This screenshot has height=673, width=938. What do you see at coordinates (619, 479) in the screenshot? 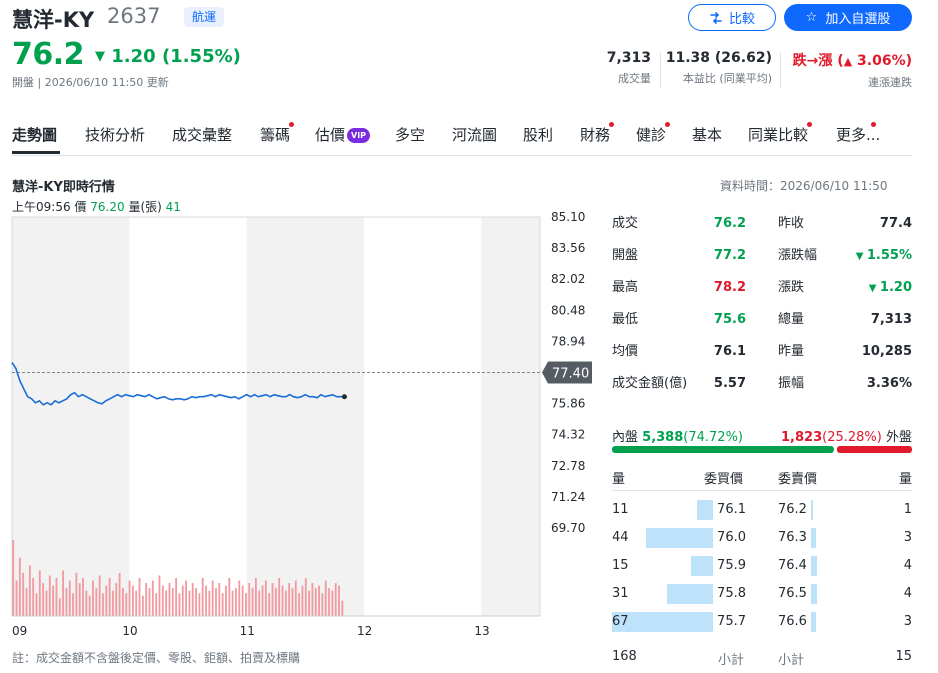
I see `bid-qty-header: 量` at bounding box center [619, 479].